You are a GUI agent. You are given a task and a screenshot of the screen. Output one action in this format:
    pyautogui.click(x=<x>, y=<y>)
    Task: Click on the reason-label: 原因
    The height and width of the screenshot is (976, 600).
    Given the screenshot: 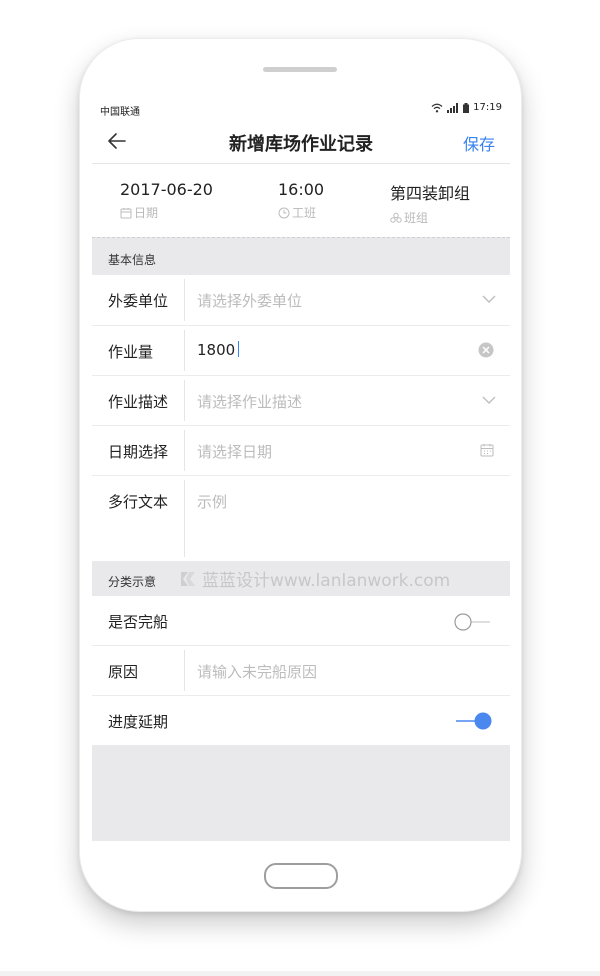 What is the action you would take?
    pyautogui.click(x=123, y=672)
    